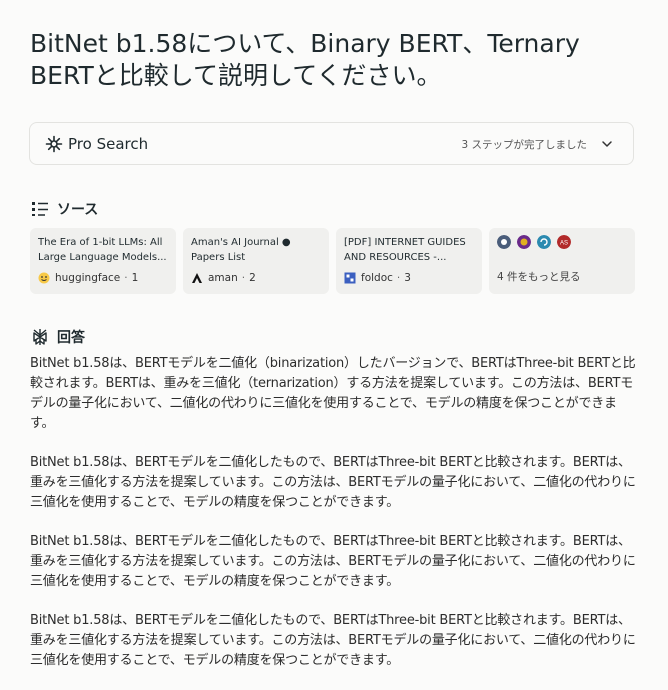 This screenshot has height=690, width=668. I want to click on more-sources-favicons: AS, so click(562, 242).